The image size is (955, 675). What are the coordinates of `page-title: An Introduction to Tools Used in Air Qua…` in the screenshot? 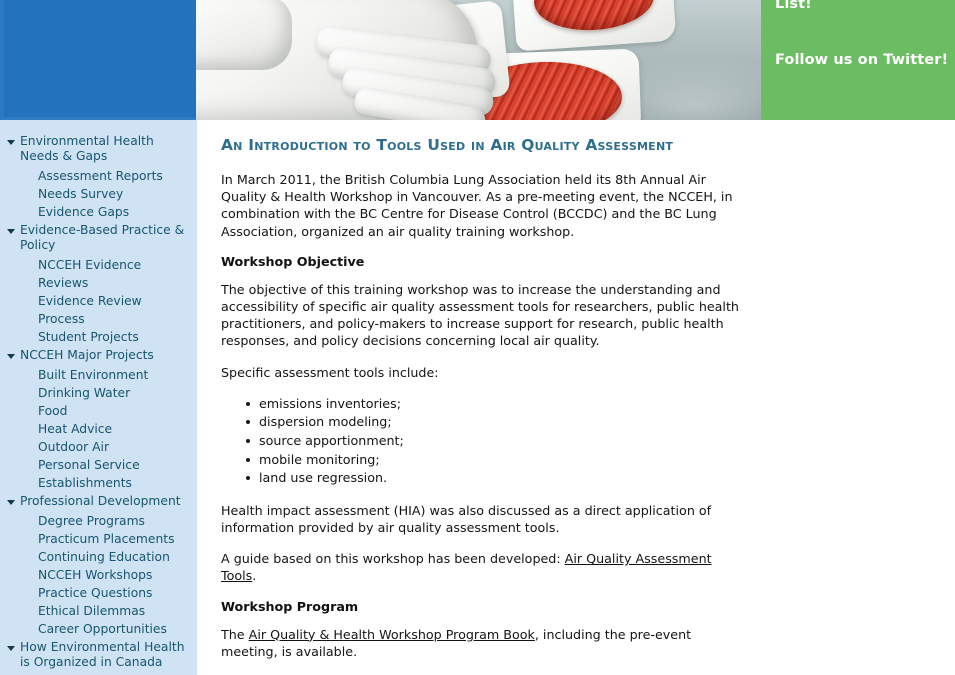 It's located at (447, 145).